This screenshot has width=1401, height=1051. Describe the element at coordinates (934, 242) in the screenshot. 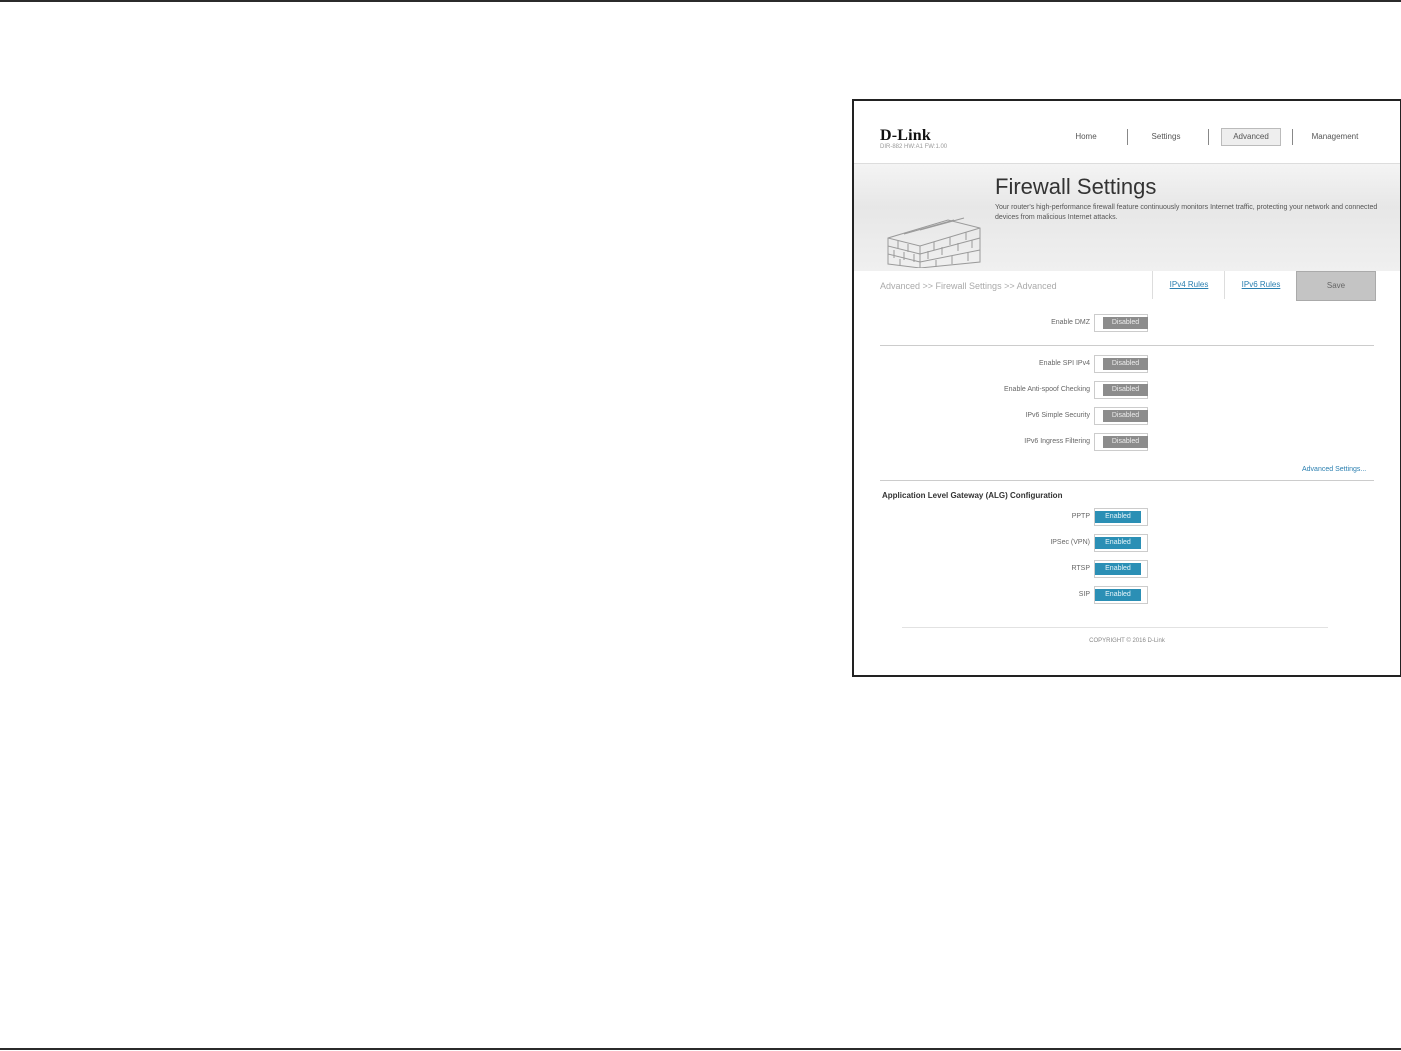

I see `firewall-brick-wall-icon` at that location.